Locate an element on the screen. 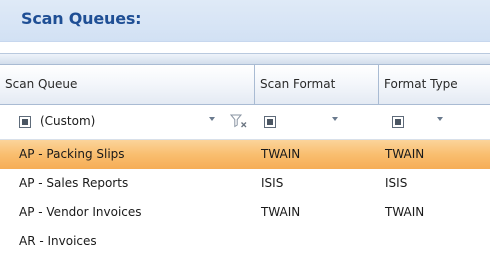  column-header-format-type: Format Type is located at coordinates (434, 84).